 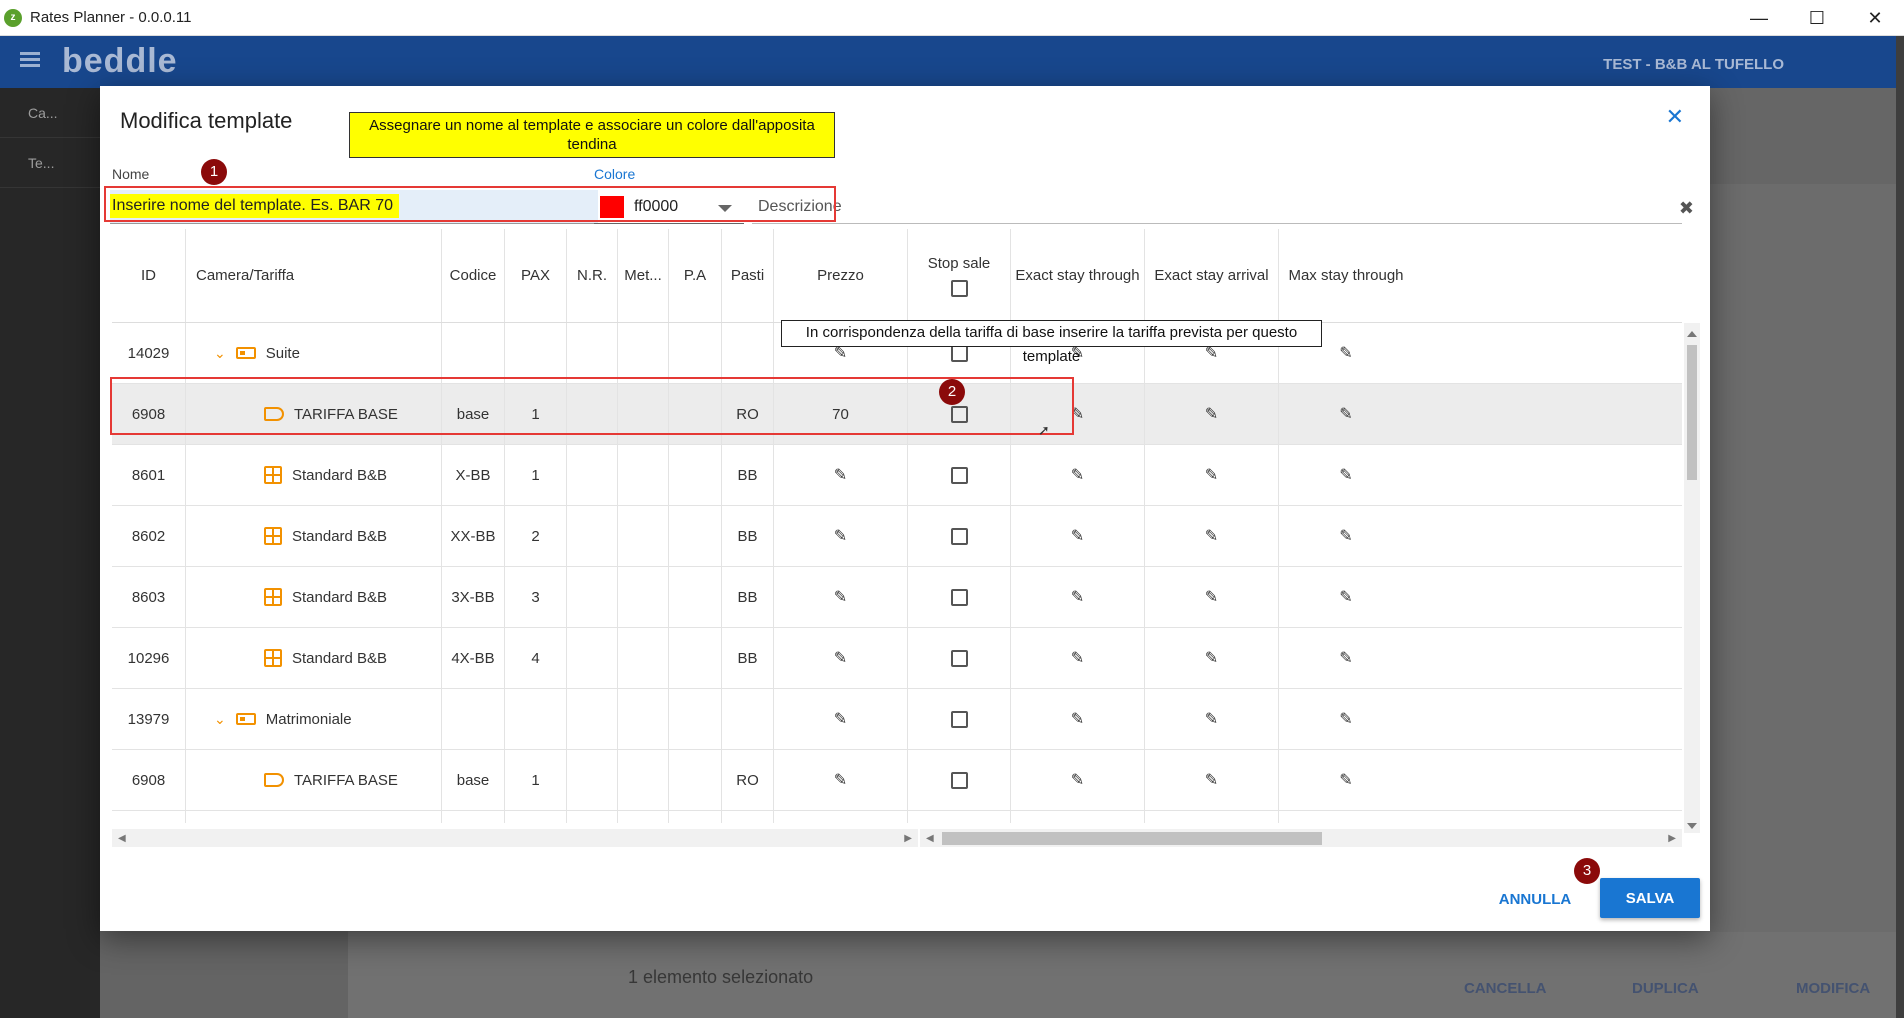 What do you see at coordinates (1535, 899) in the screenshot?
I see `cancel-button: ANNULLA` at bounding box center [1535, 899].